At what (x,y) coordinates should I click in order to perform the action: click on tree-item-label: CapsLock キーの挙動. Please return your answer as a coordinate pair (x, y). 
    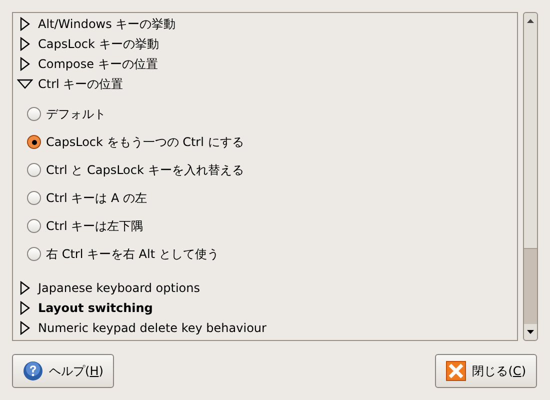
    Looking at the image, I should click on (98, 44).